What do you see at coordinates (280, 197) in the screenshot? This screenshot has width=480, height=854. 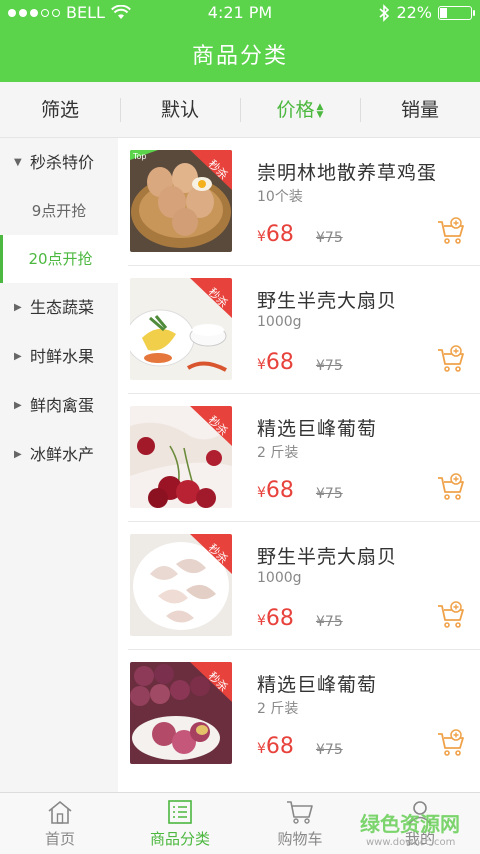 I see `product-spec: 10个装` at bounding box center [280, 197].